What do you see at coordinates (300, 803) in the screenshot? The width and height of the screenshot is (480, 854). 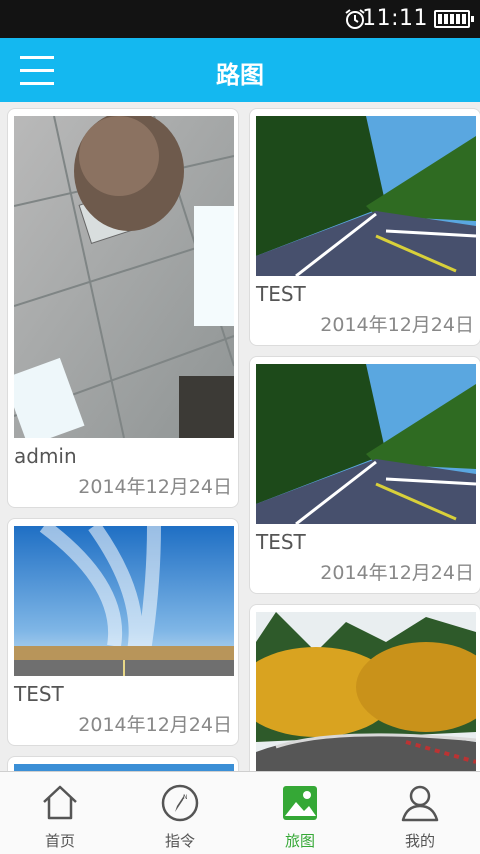 I see `gallery-icon` at bounding box center [300, 803].